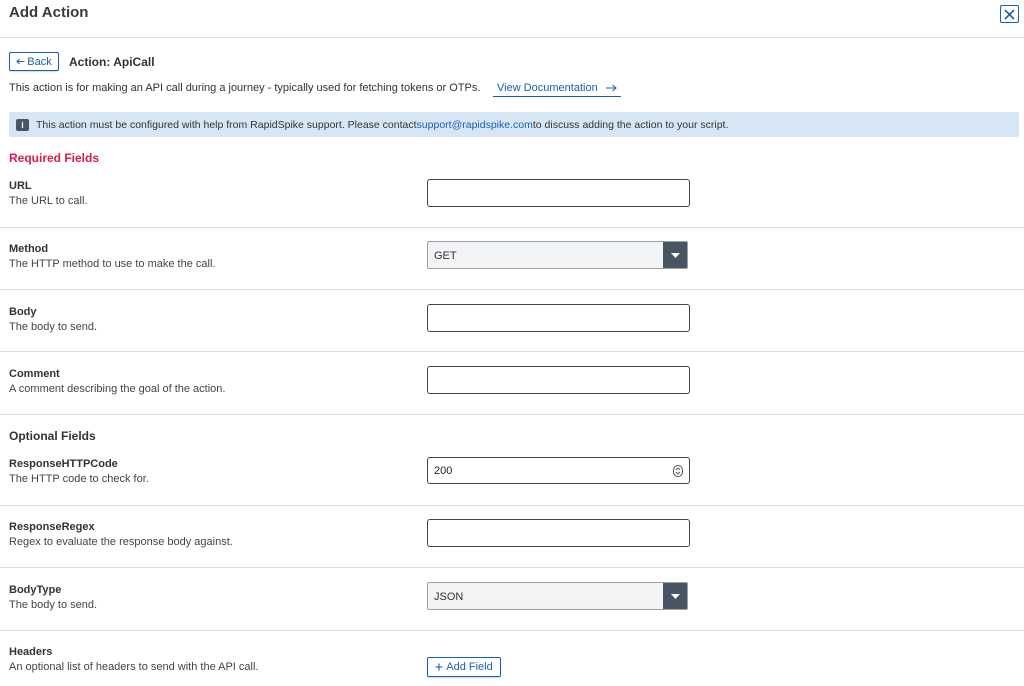 Image resolution: width=1024 pixels, height=686 pixels. Describe the element at coordinates (557, 255) in the screenshot. I see `method-select: GET` at that location.